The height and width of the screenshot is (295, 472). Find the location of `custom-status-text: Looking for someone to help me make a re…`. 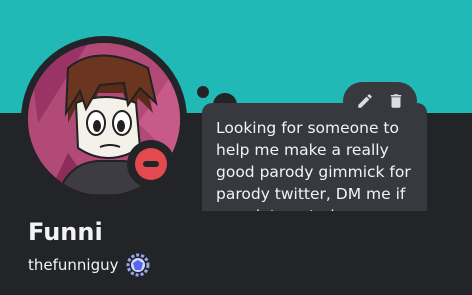

custom-status-text: Looking for someone to help me make a re… is located at coordinates (313, 165).